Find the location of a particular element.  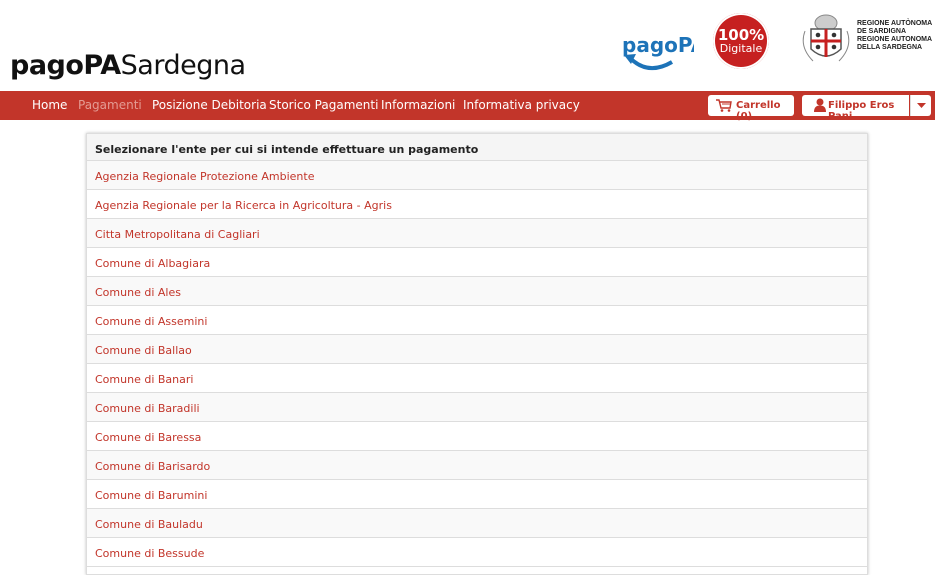

user-icon is located at coordinates (820, 105).